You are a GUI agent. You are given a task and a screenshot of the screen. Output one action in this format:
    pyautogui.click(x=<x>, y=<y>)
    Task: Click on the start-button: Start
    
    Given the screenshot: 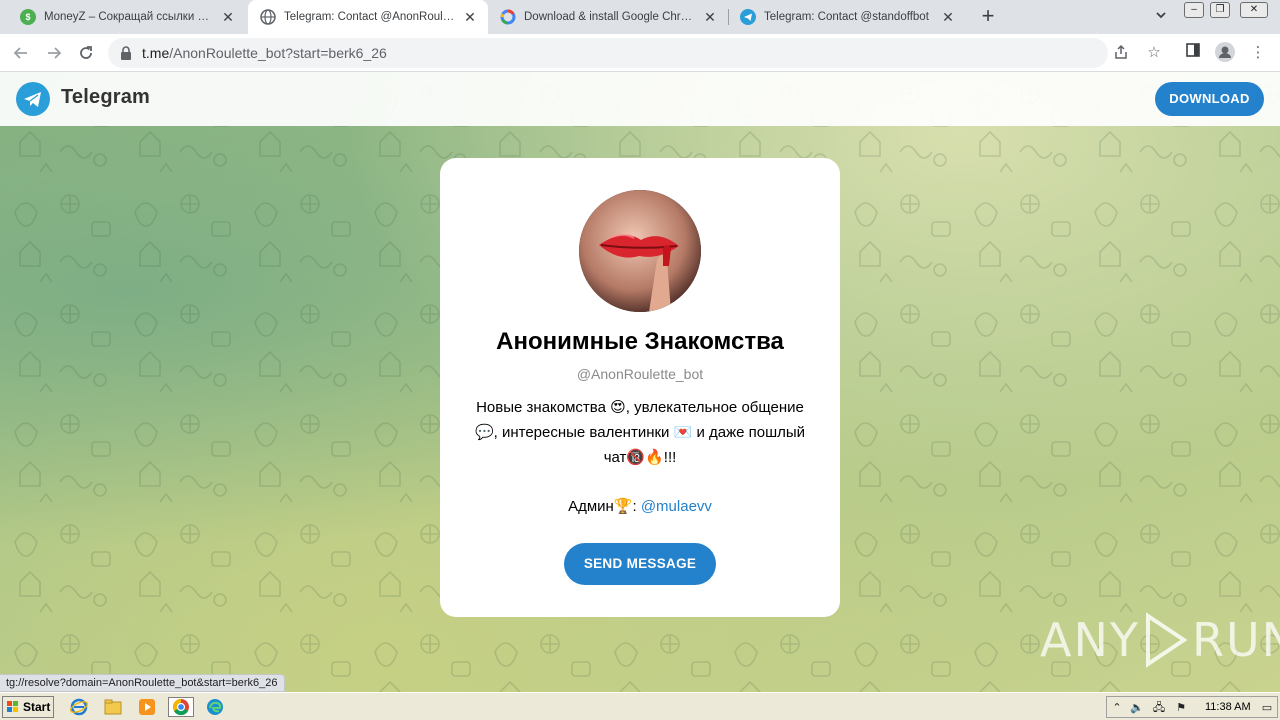 What is the action you would take?
    pyautogui.click(x=28, y=707)
    